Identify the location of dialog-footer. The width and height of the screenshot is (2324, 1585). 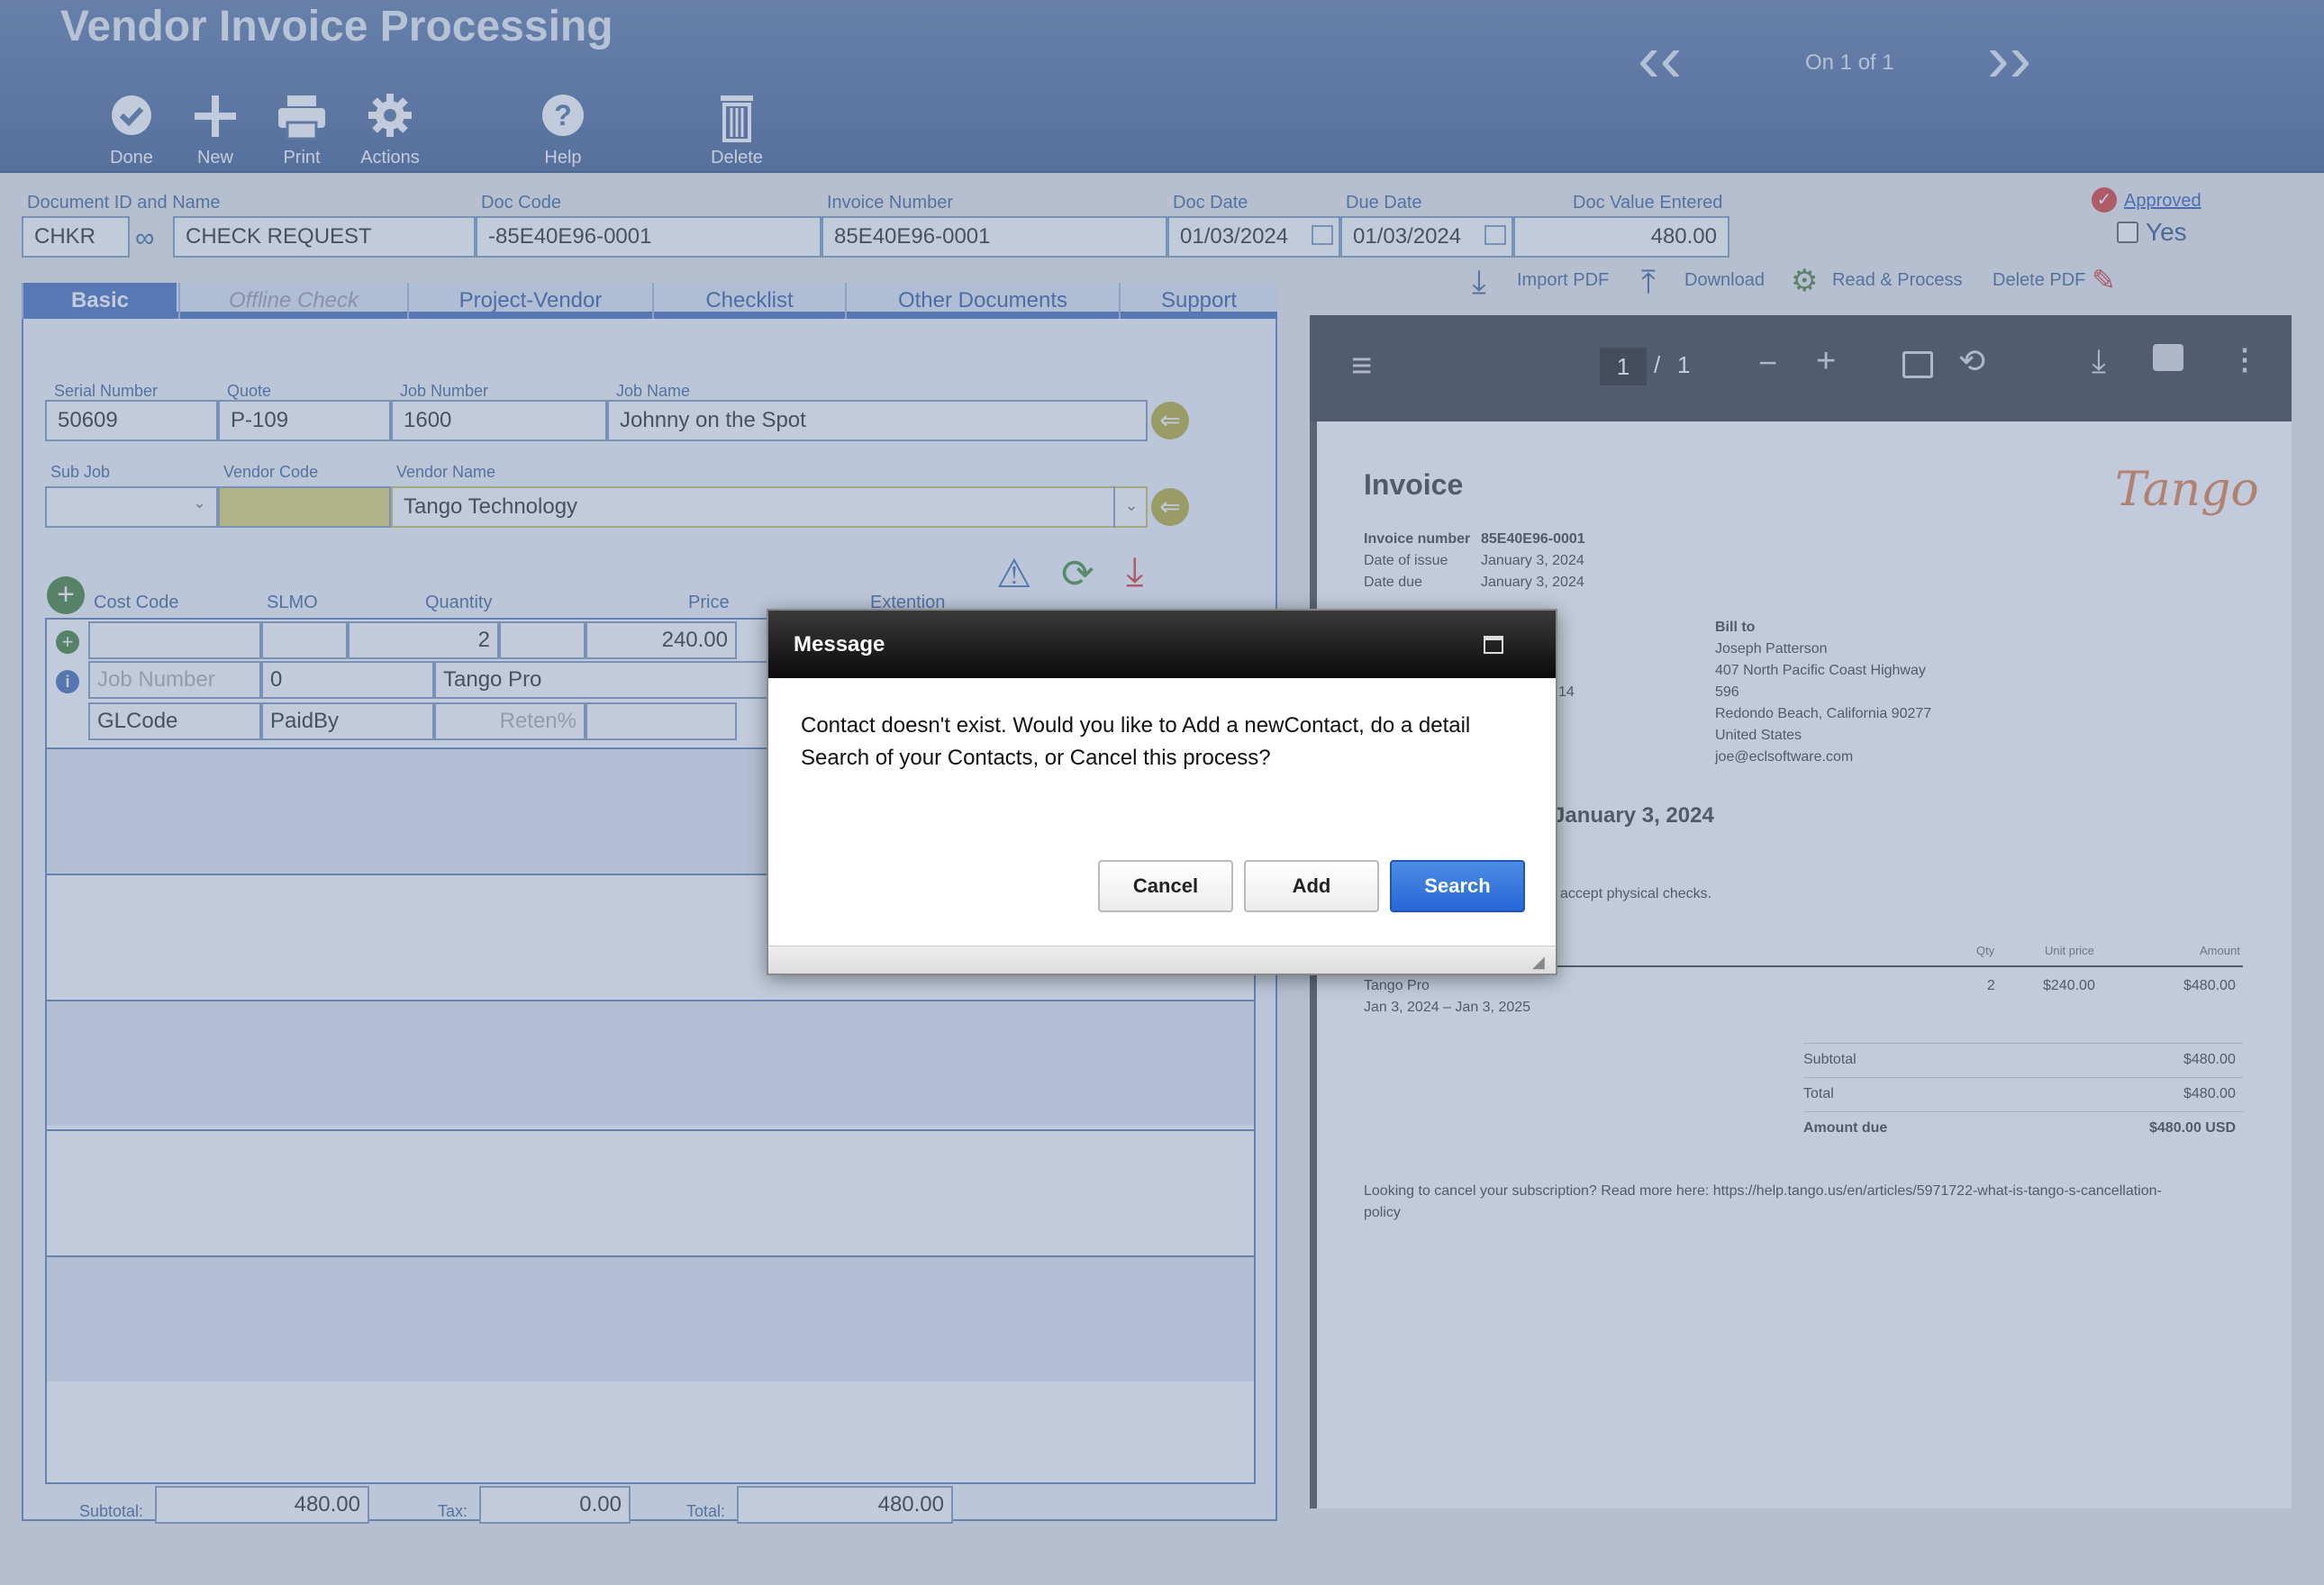
(1162, 960).